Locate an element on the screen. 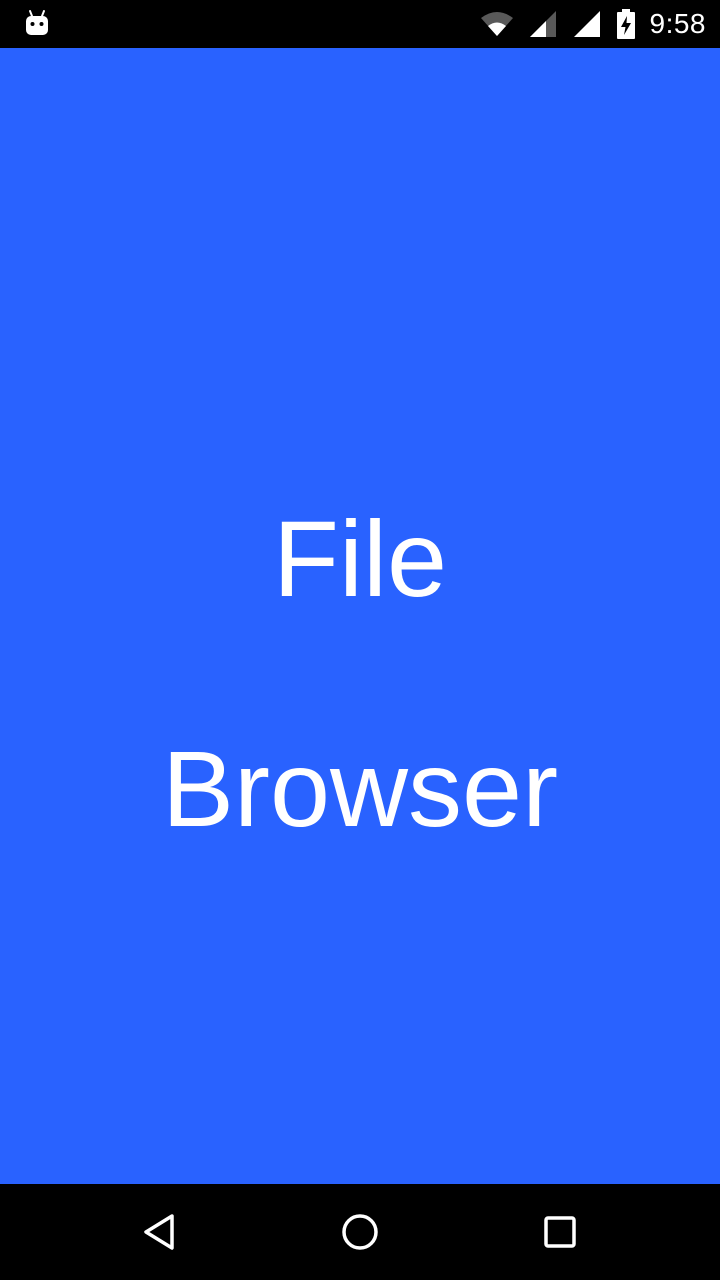  android-debug-icon is located at coordinates (37, 23).